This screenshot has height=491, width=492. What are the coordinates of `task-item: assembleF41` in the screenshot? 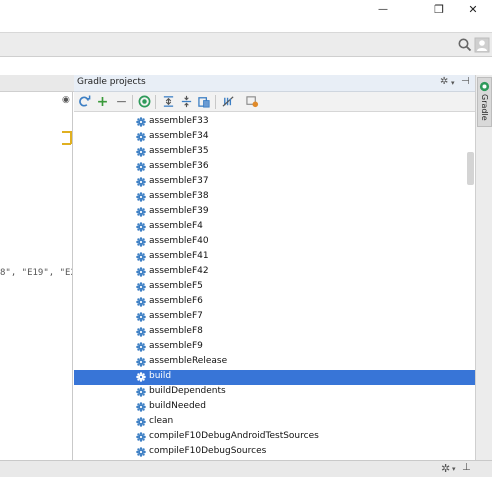 It's located at (274, 257).